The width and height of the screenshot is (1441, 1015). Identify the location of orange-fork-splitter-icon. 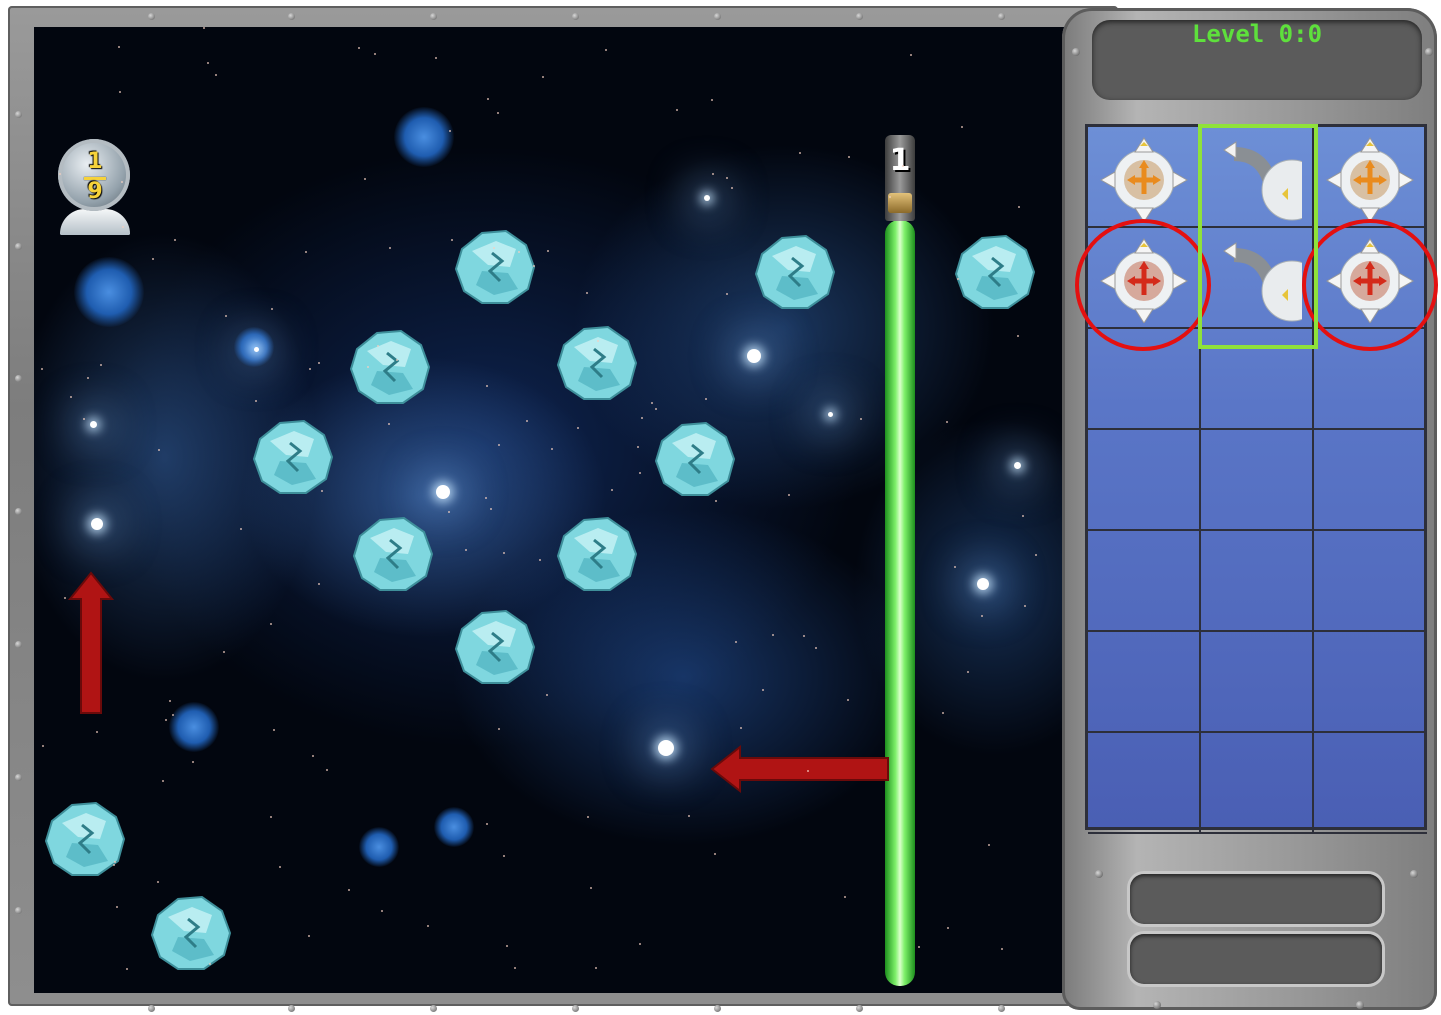
(1370, 177).